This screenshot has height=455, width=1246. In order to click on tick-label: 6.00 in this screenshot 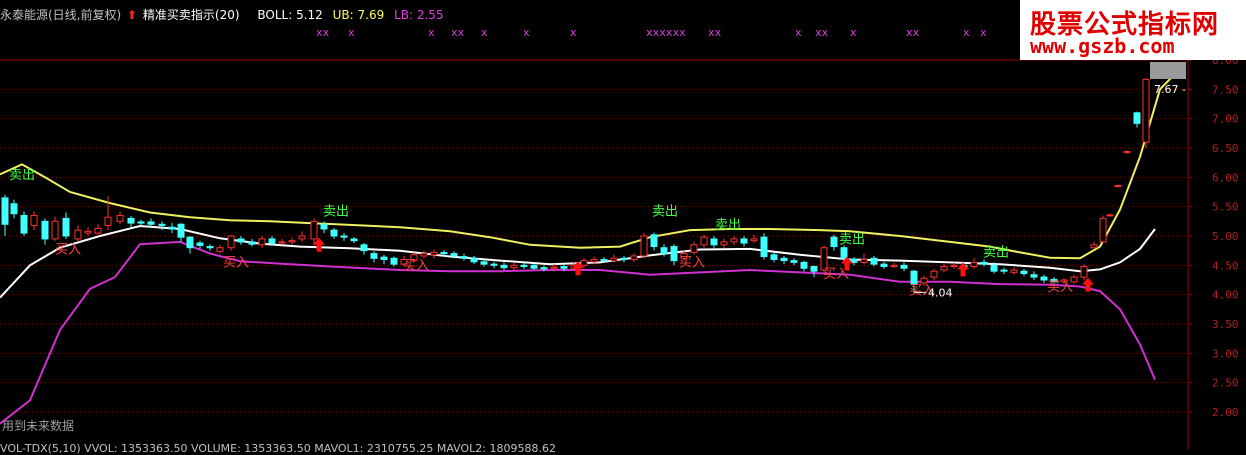, I will do `click(1225, 177)`.